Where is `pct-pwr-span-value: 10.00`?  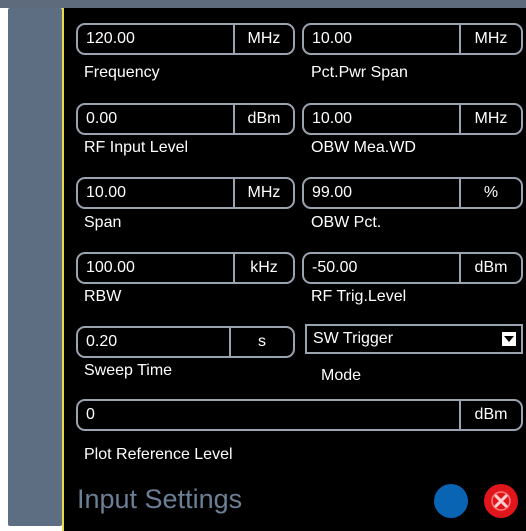 pct-pwr-span-value: 10.00 is located at coordinates (381, 39).